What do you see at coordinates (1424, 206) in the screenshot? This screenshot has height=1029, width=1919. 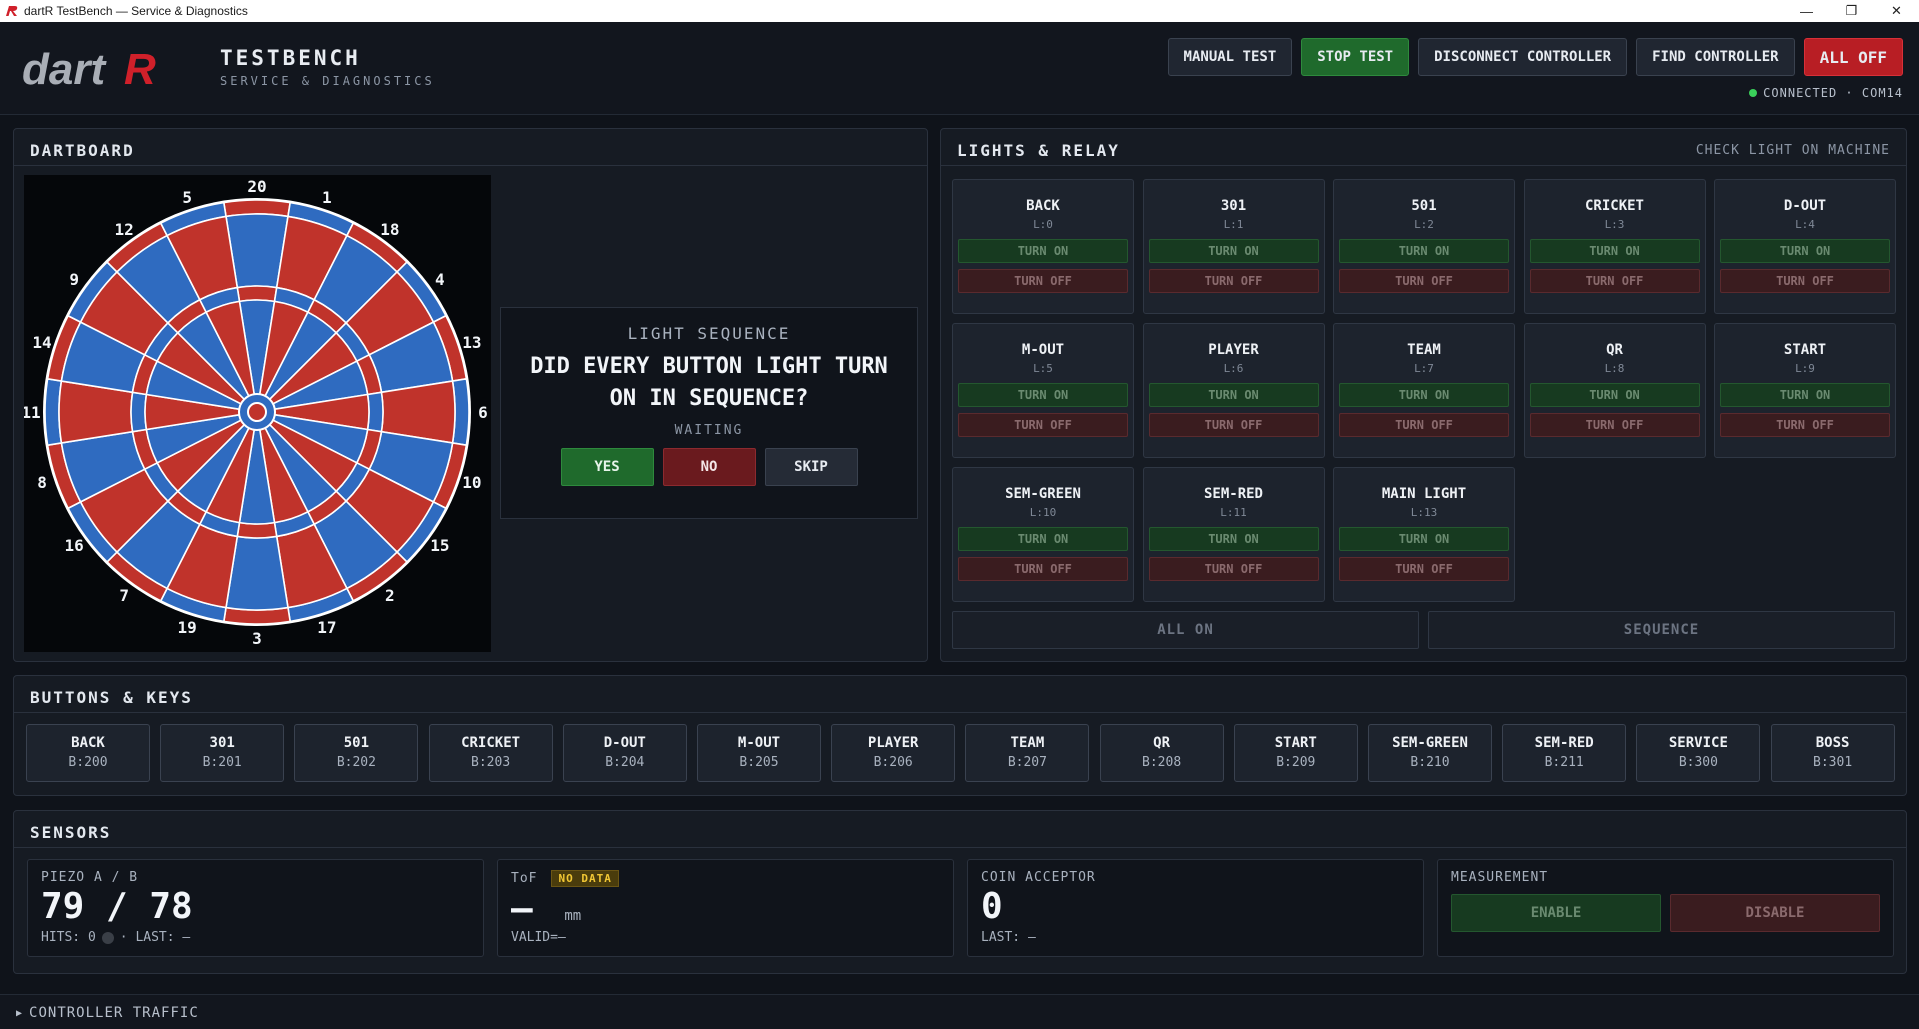 I see `light-name: 501` at bounding box center [1424, 206].